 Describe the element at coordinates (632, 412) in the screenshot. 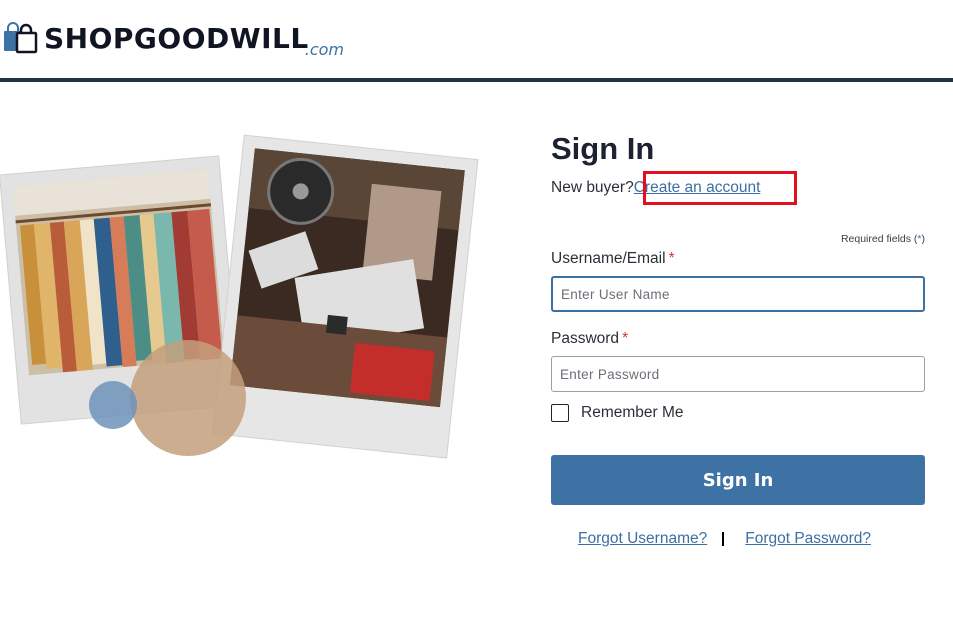

I see `remember-me-label: Remember Me` at that location.